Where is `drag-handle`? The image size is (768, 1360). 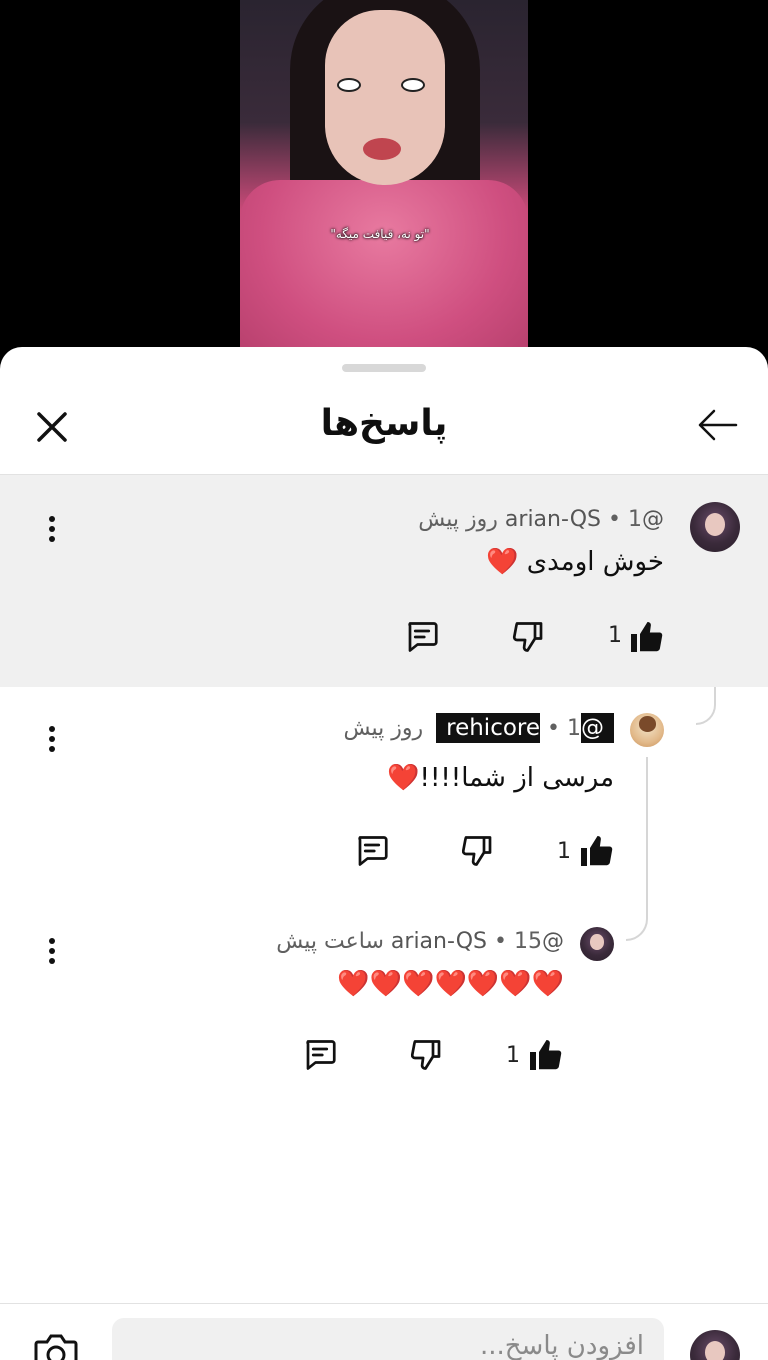 drag-handle is located at coordinates (384, 368).